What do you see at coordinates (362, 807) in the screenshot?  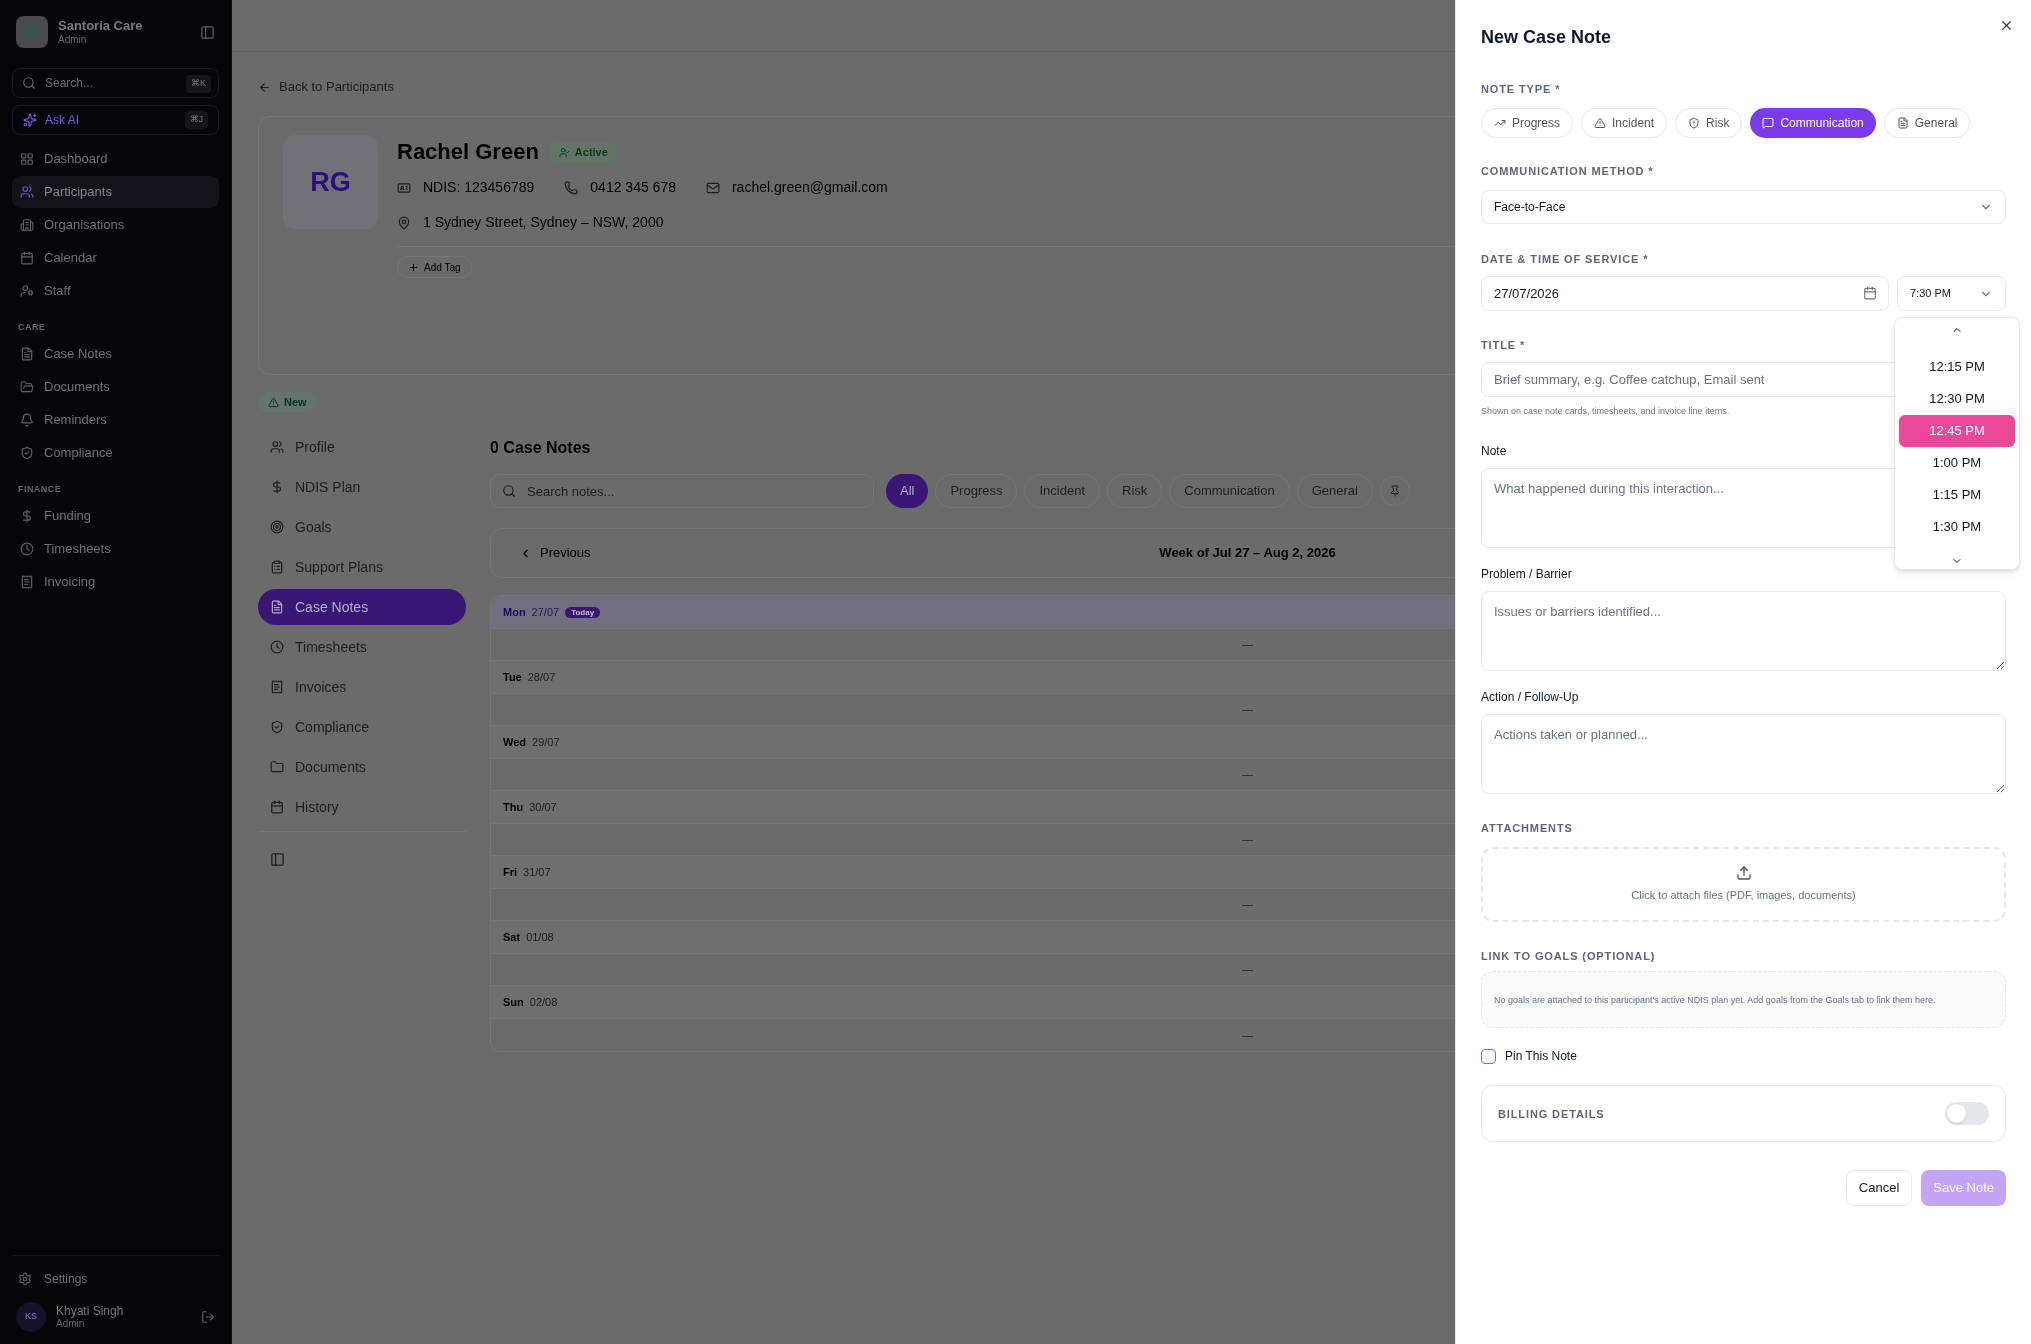 I see `profile-tab: History` at bounding box center [362, 807].